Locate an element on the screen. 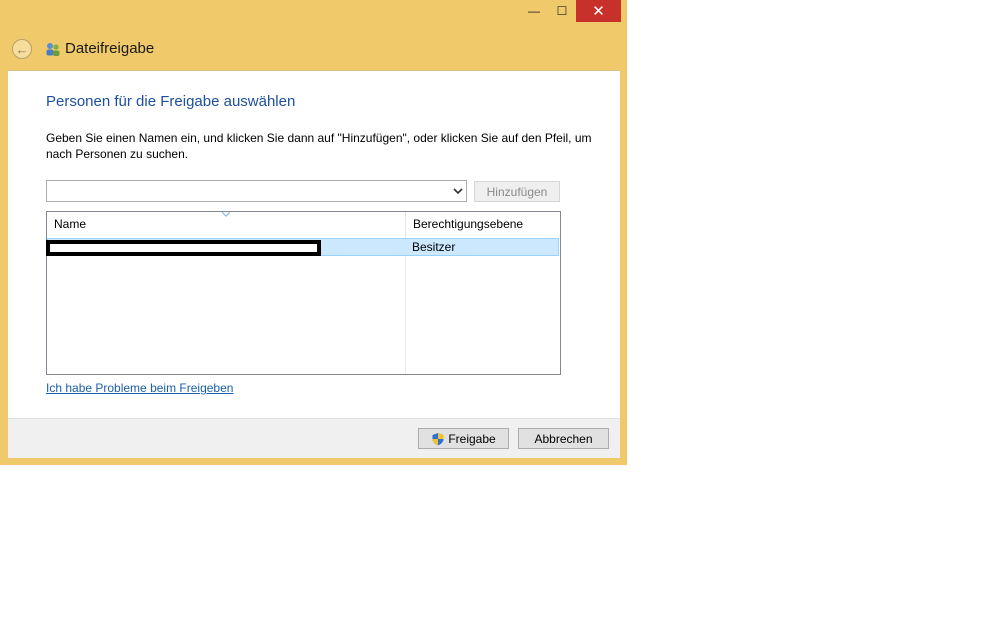 The image size is (1008, 630). share-button-label: Freigabe is located at coordinates (472, 438).